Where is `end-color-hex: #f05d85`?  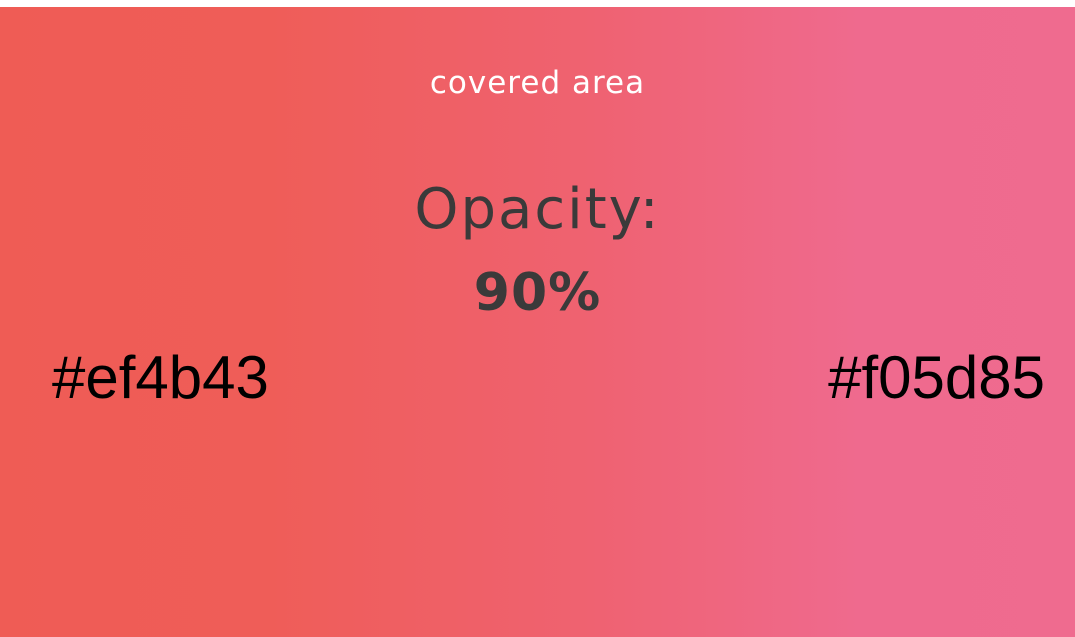
end-color-hex: #f05d85 is located at coordinates (936, 377).